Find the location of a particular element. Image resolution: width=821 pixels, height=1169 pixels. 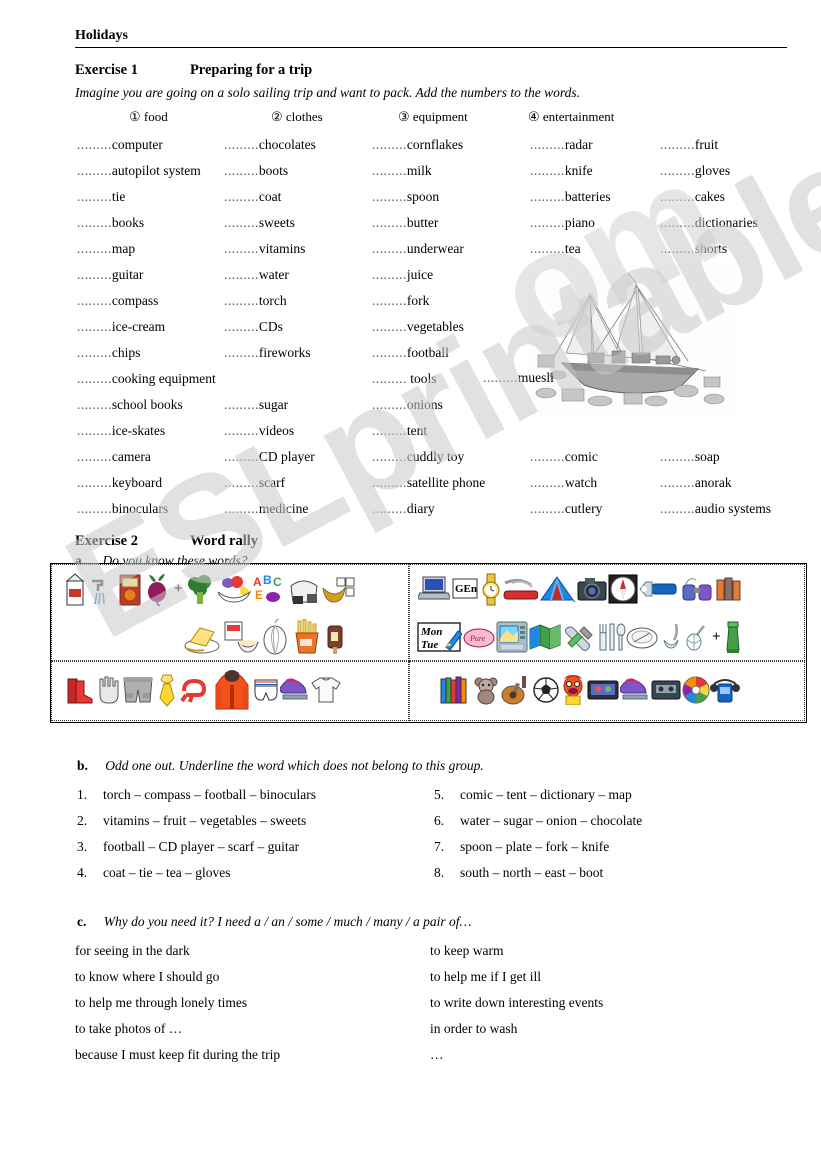

word-item: .........soap is located at coordinates (740, 457).